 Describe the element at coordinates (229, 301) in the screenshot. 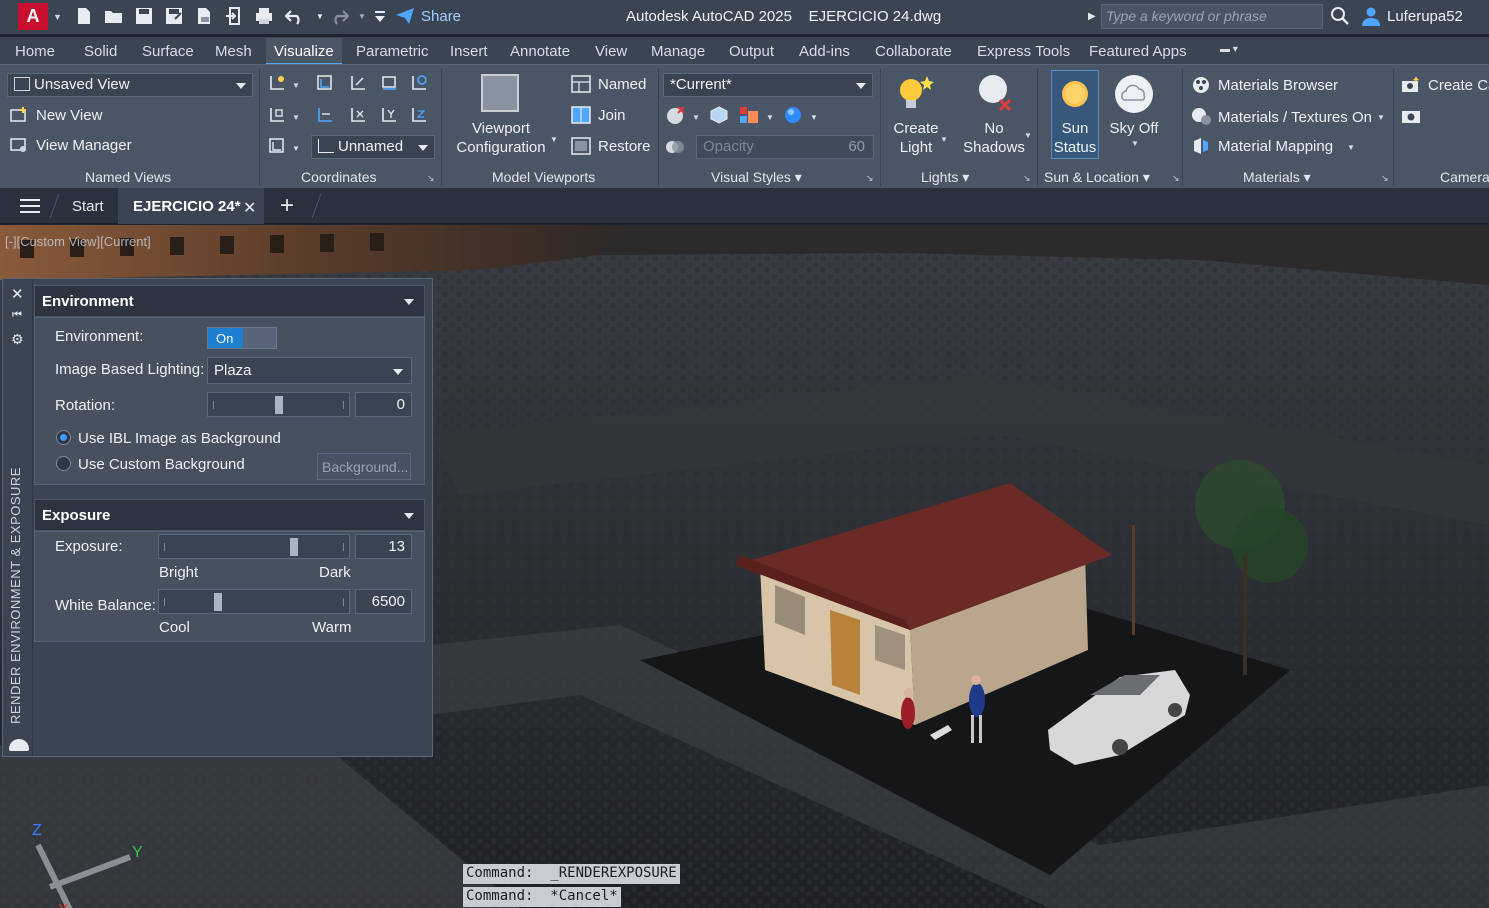

I see `environment-section-header: Environment` at that location.